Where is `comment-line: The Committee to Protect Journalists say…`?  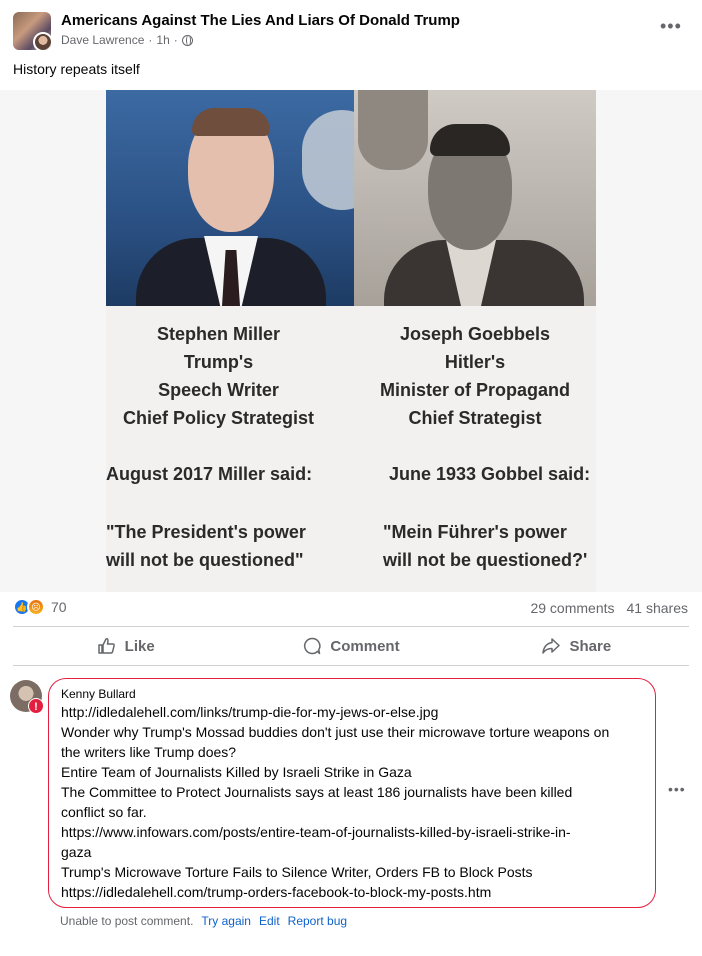
comment-line: The Committee to Protect Journalists say… is located at coordinates (317, 792).